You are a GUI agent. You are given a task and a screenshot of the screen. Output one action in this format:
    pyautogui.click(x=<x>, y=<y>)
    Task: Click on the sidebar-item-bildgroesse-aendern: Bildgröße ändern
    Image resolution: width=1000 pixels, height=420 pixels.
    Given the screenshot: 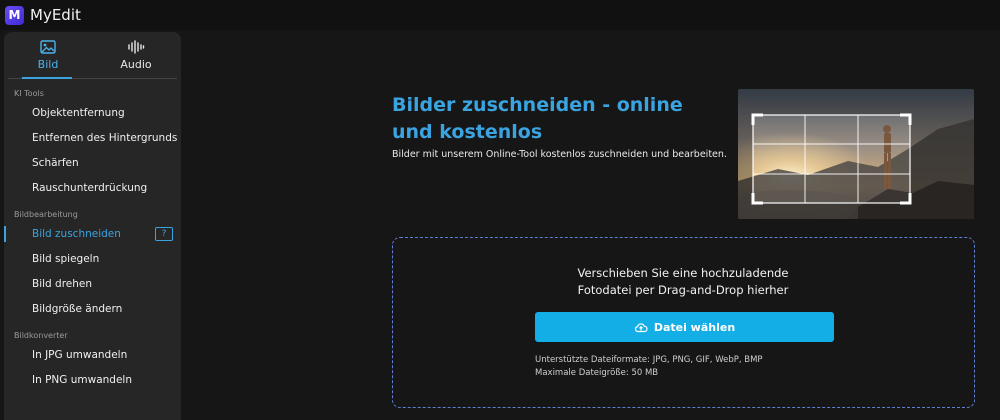 What is the action you would take?
    pyautogui.click(x=92, y=309)
    